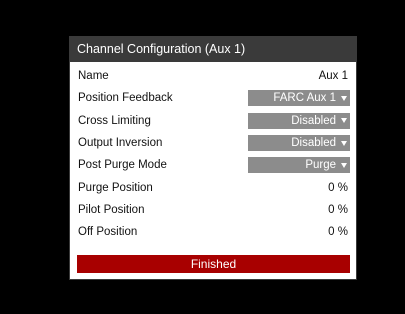 This screenshot has height=314, width=405. Describe the element at coordinates (93, 76) in the screenshot. I see `name-label: Name` at that location.